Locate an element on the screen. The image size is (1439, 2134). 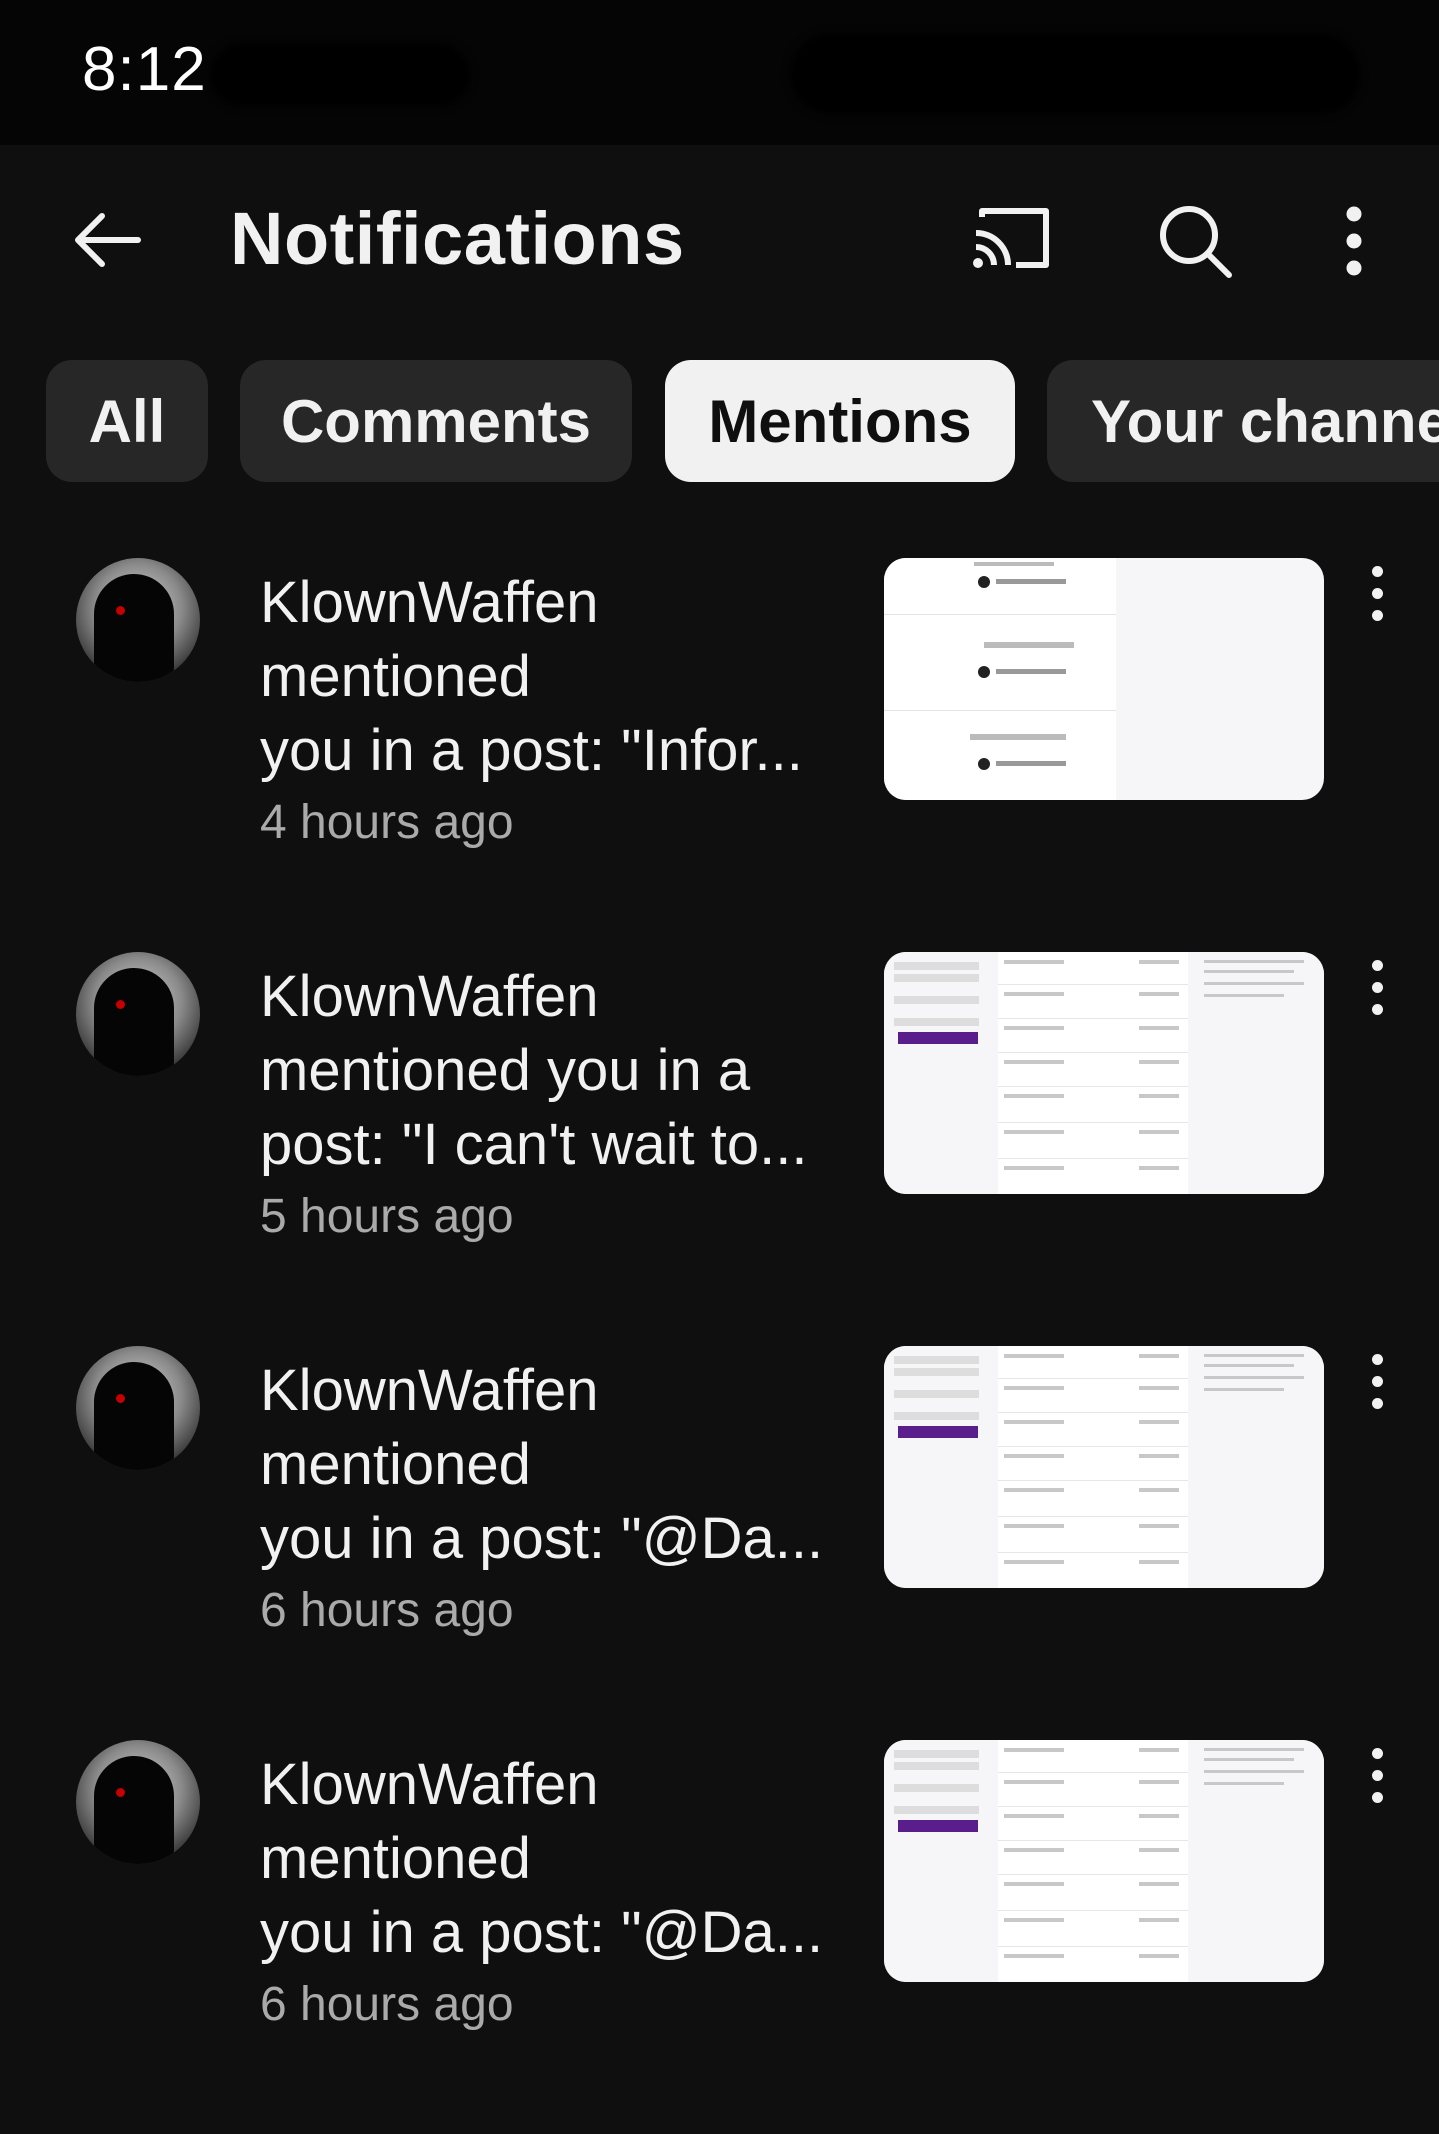
cast-button is located at coordinates (1012, 238).